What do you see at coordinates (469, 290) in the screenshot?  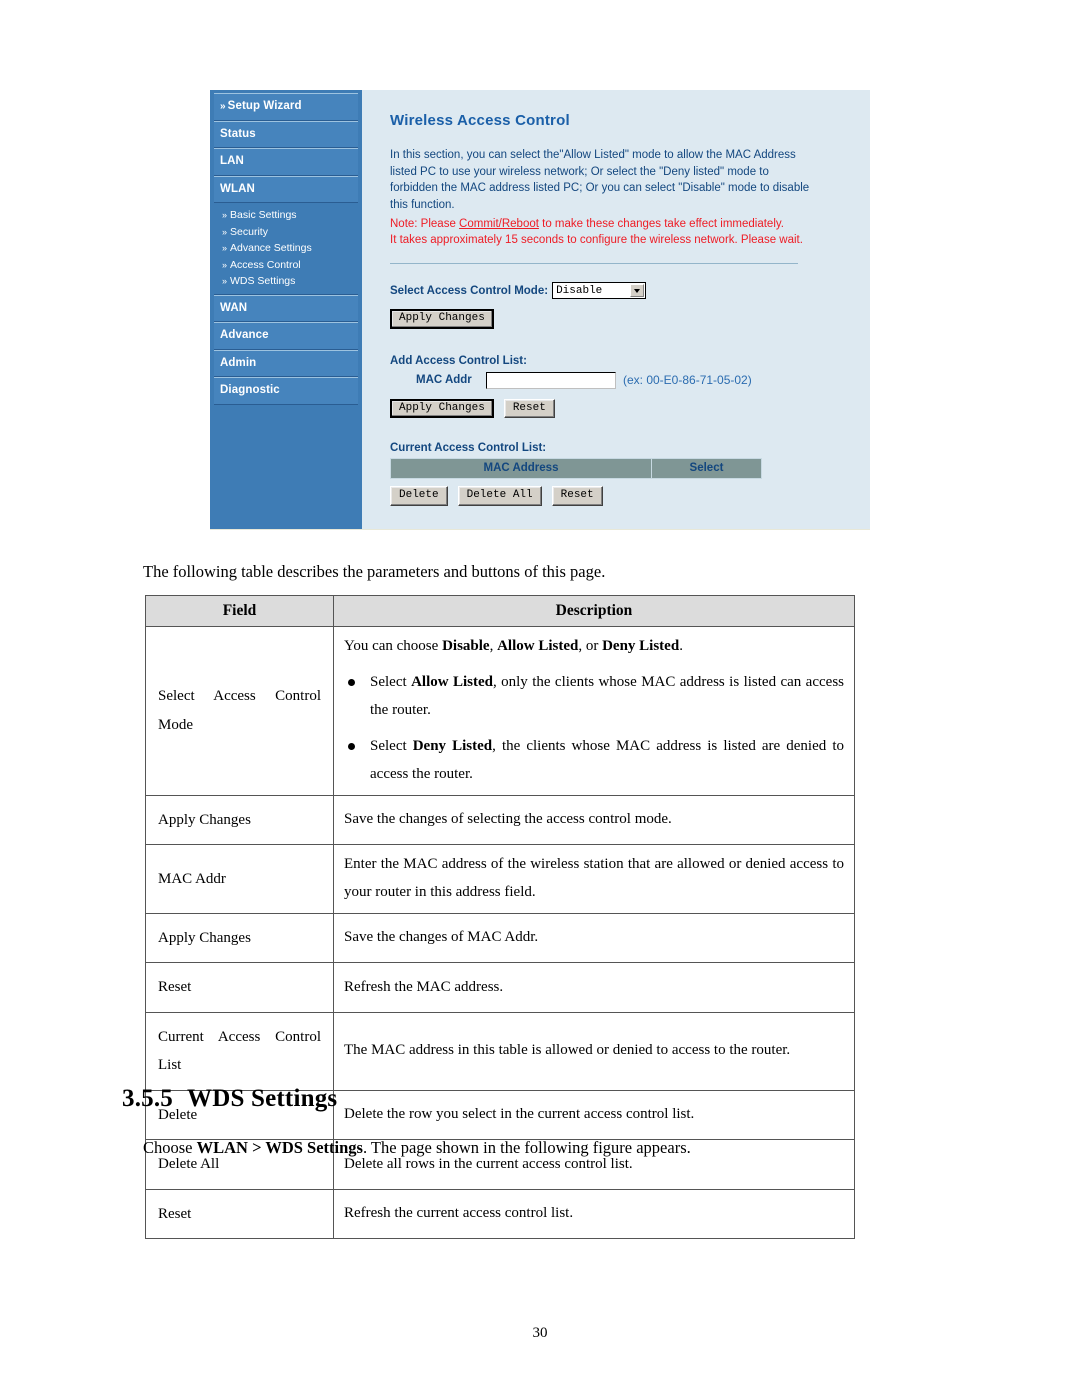 I see `access-control-mode-label: Select Access Control Mode:` at bounding box center [469, 290].